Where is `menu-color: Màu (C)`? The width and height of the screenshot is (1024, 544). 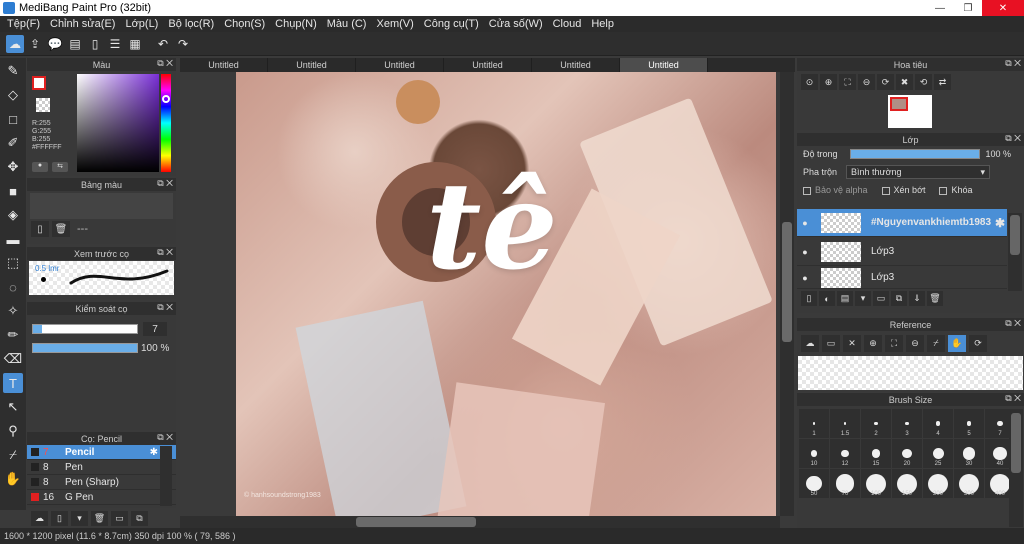
menu-color: Màu (C) is located at coordinates (347, 24).